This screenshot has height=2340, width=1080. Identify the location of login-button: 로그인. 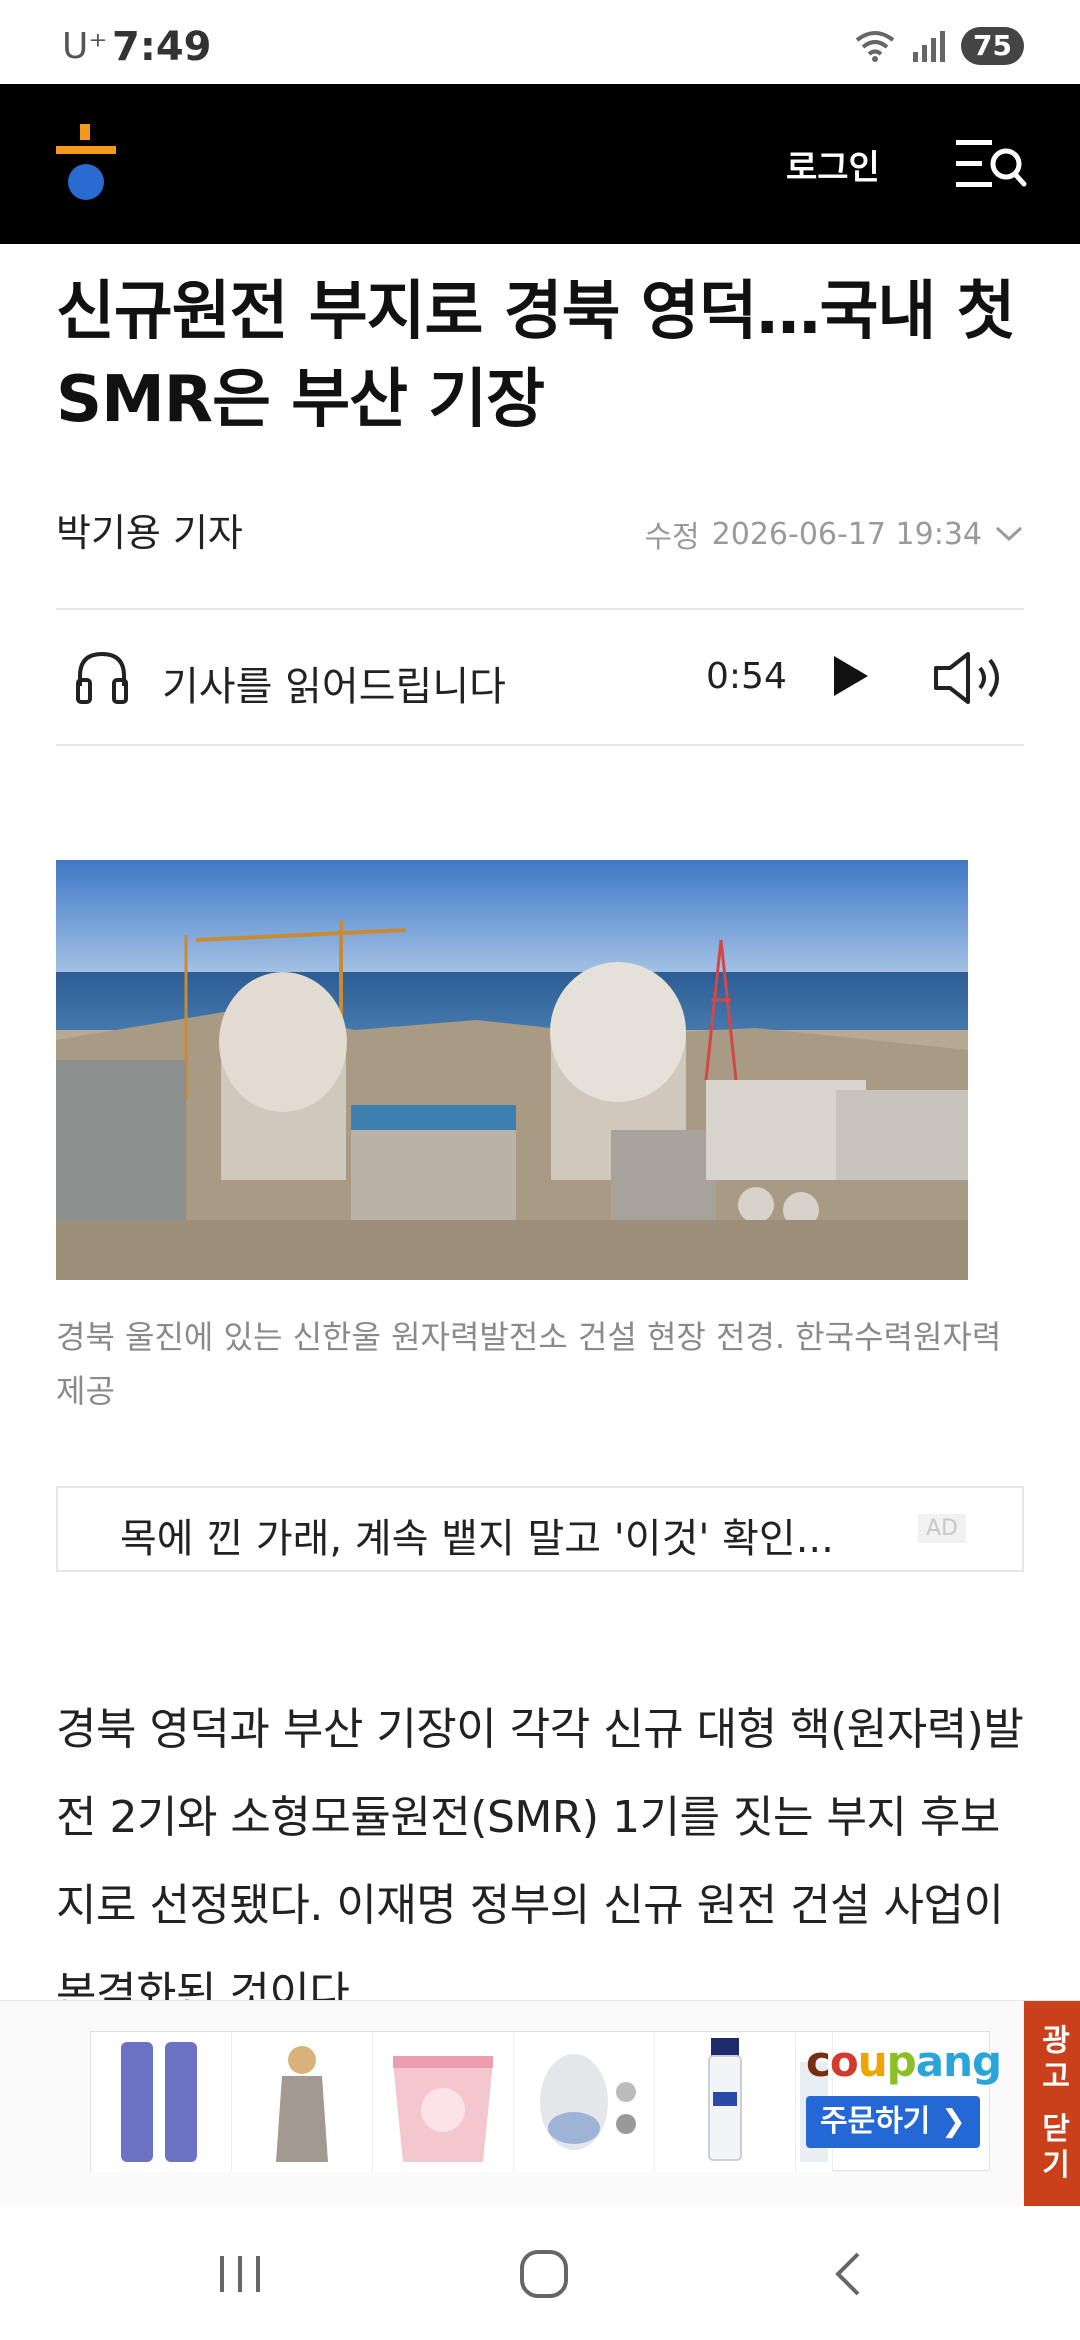
(833, 164).